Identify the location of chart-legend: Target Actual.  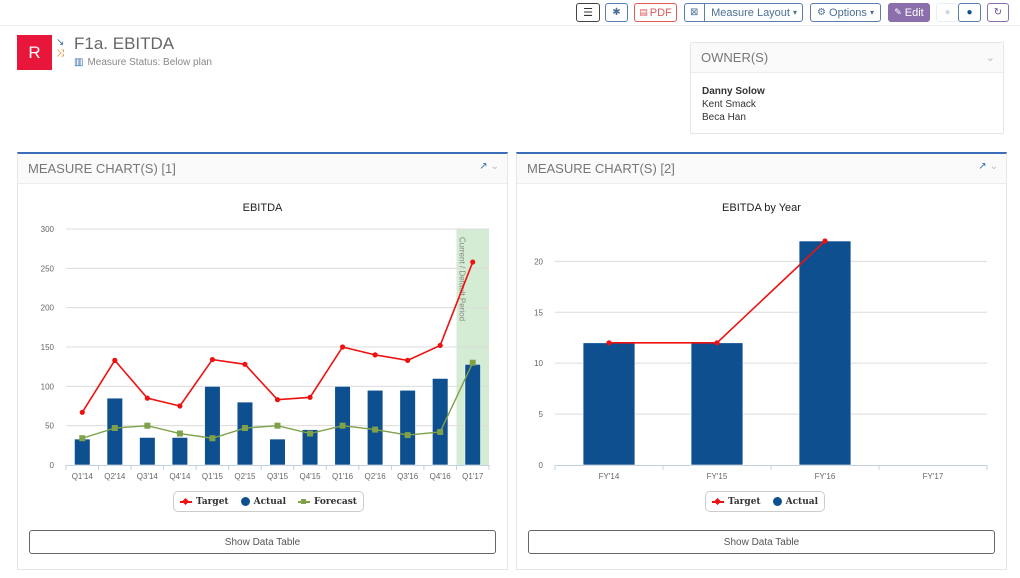
(765, 501).